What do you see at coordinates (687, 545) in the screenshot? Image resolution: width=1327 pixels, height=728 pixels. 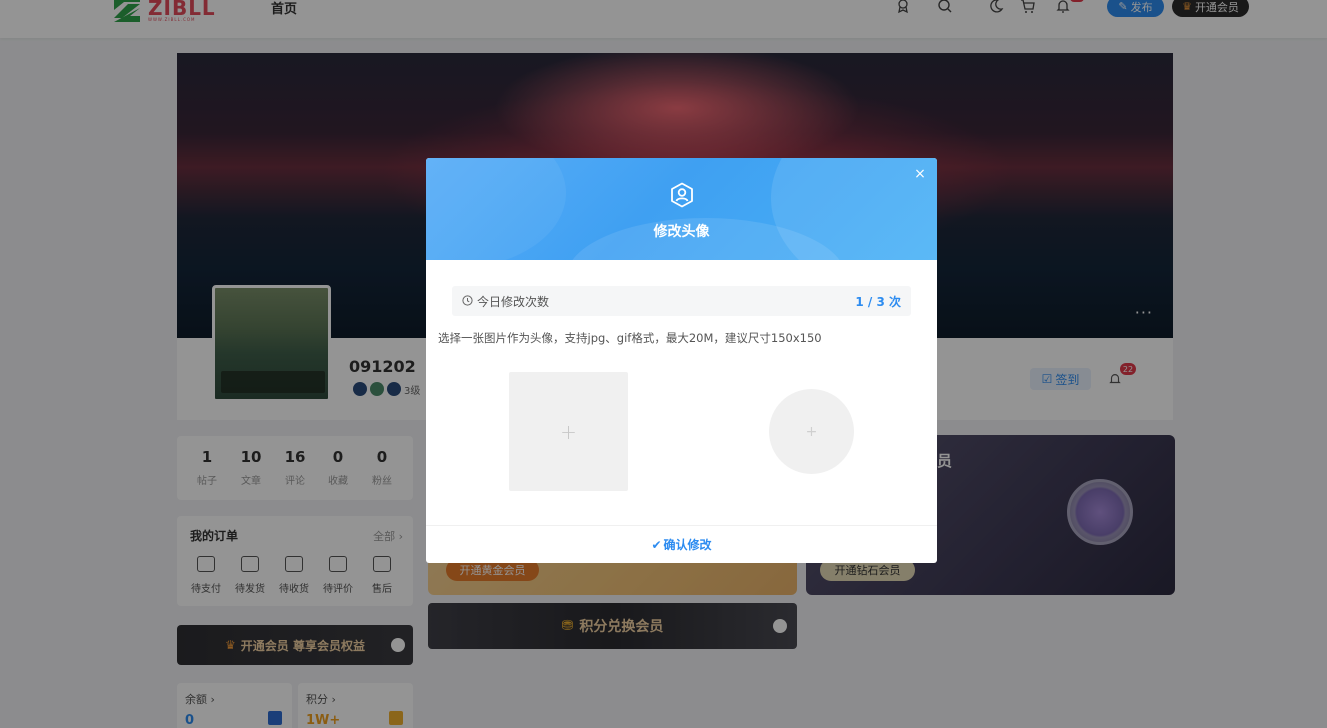 I see `confirm-label: 确认修改` at bounding box center [687, 545].